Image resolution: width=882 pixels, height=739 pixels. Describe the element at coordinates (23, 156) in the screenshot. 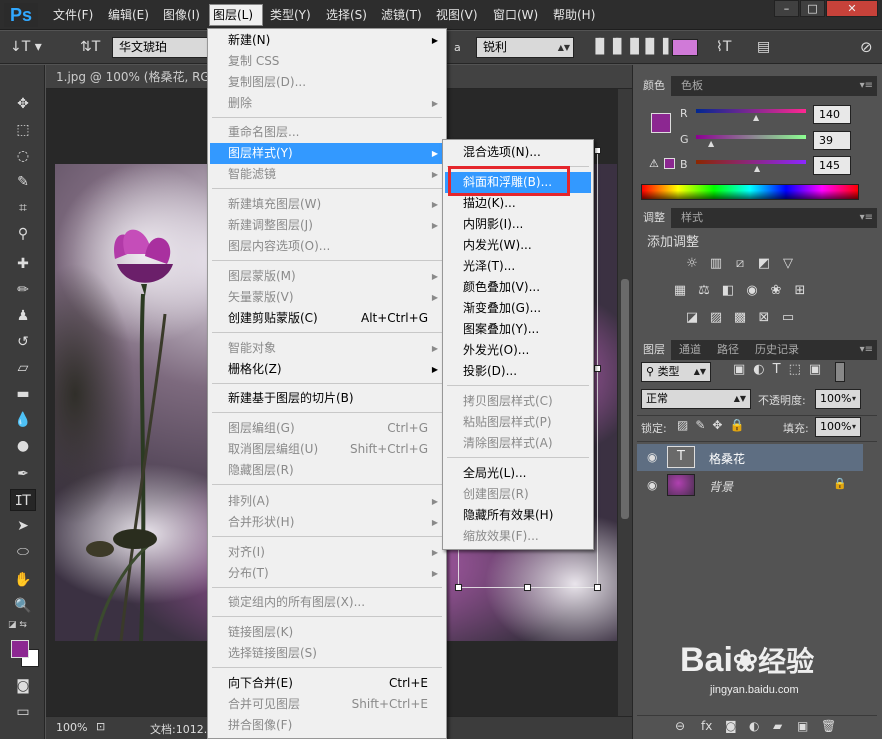

I see `lasso-tool-icon: ◌` at that location.